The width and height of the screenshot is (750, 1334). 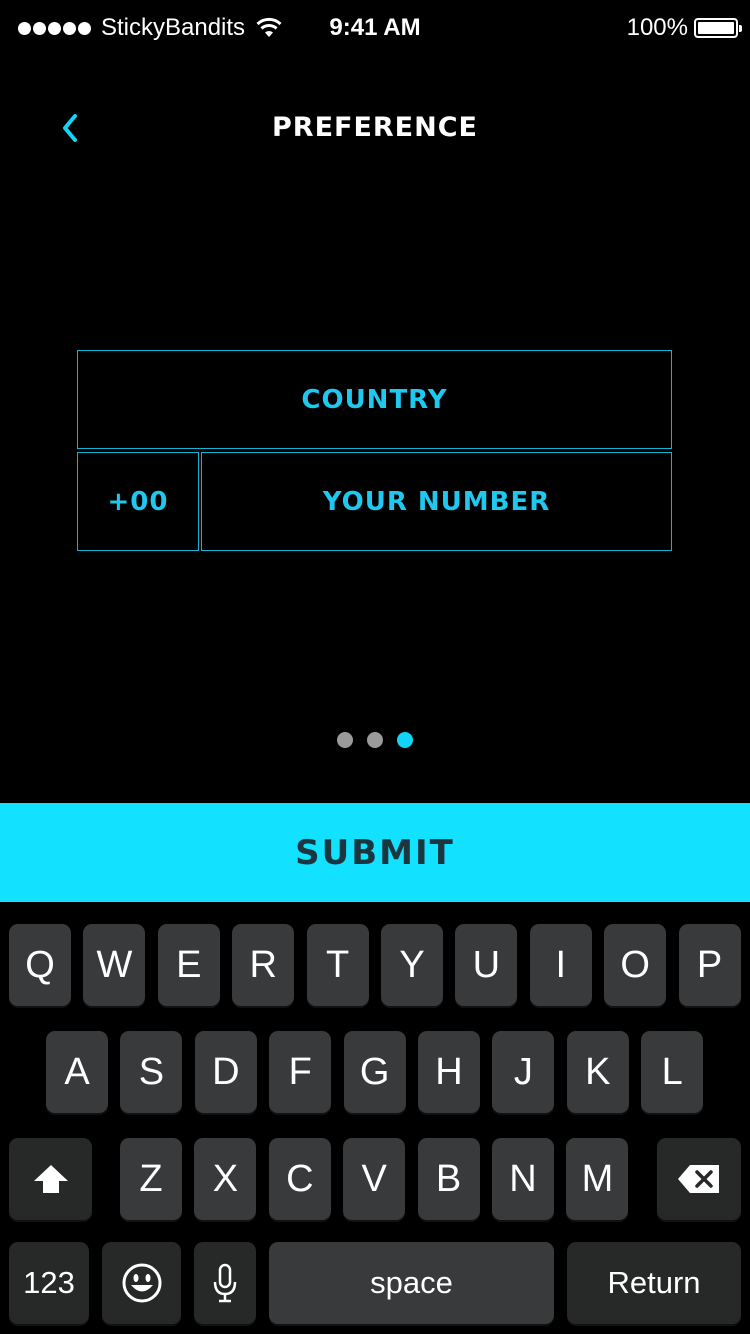 I want to click on key-k: K, so click(x=597, y=1072).